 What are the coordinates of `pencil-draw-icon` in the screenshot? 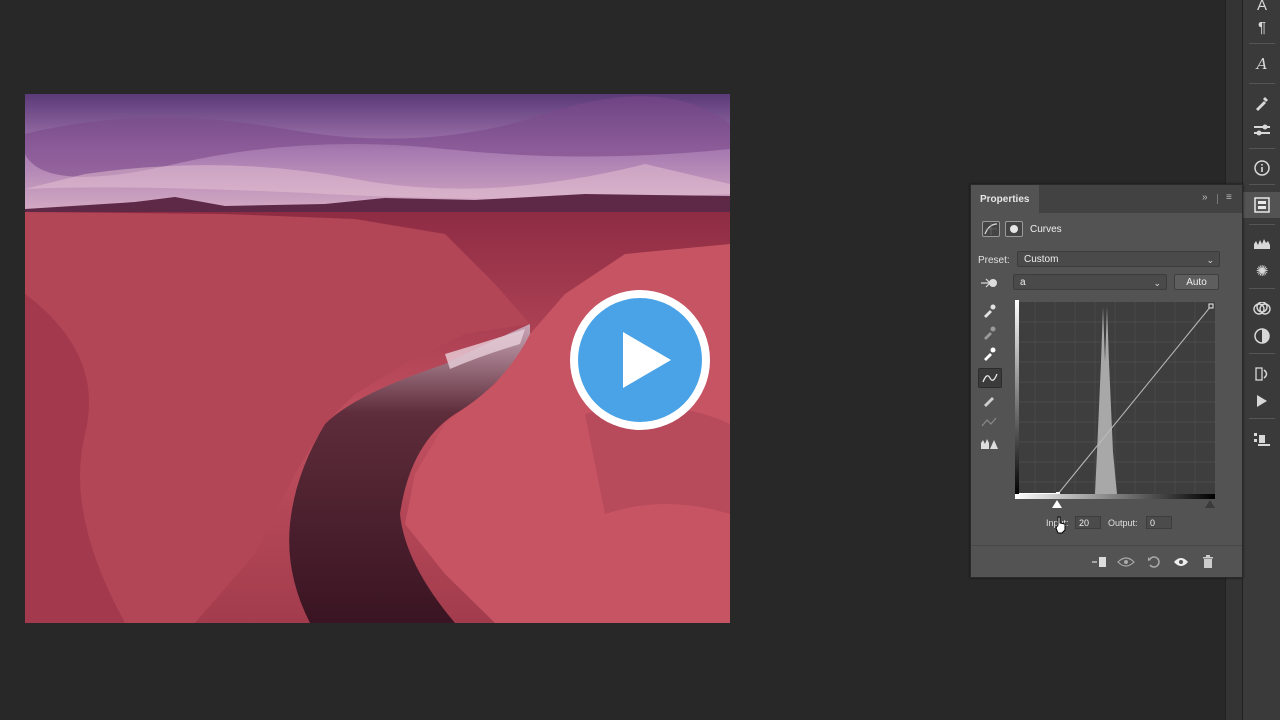 It's located at (989, 400).